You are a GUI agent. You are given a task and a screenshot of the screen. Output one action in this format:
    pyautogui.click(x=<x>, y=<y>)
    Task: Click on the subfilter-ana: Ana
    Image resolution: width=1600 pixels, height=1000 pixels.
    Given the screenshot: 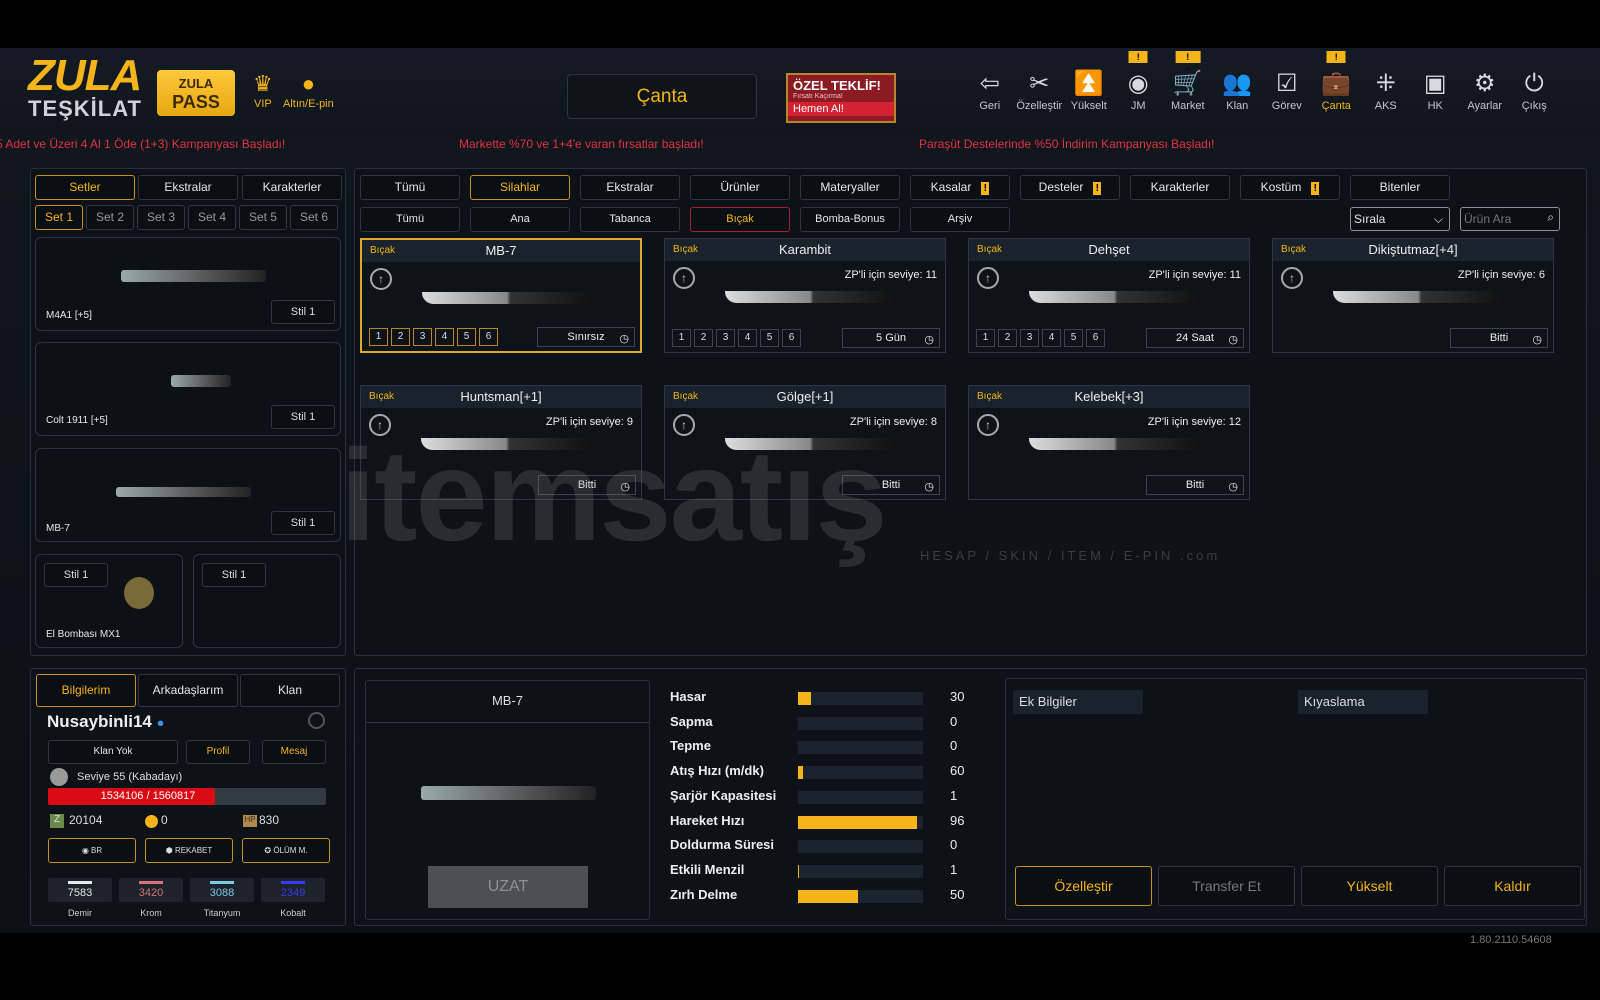 What is the action you would take?
    pyautogui.click(x=520, y=219)
    